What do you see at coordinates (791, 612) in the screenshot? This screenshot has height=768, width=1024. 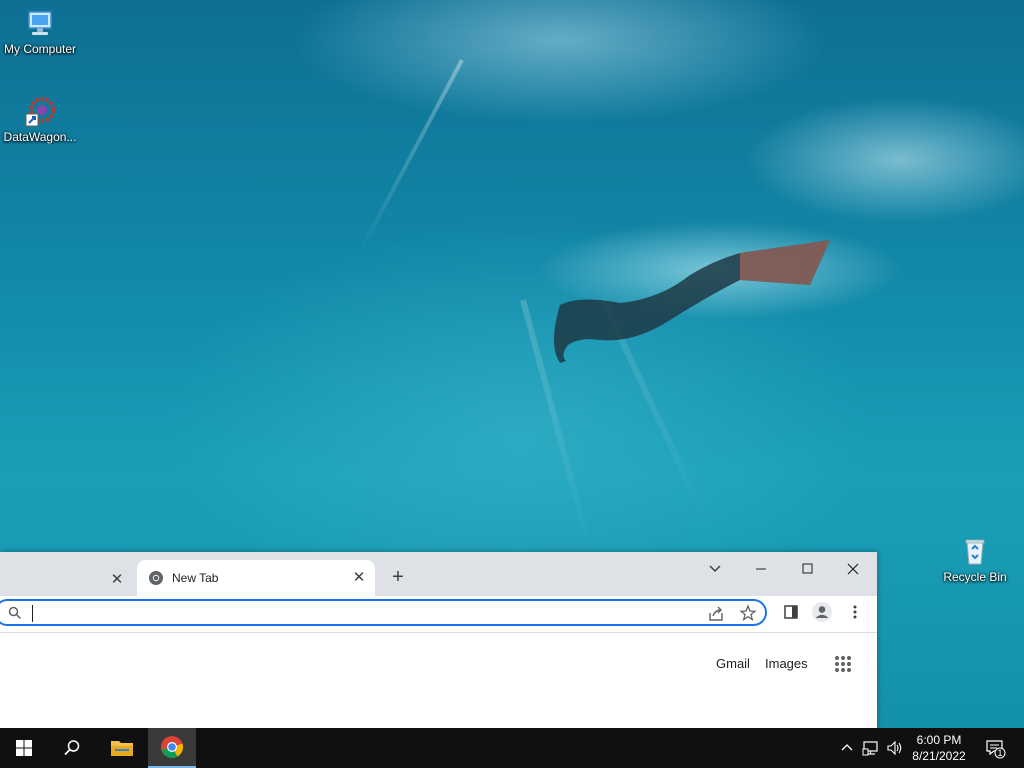 I see `side-panel-icon` at bounding box center [791, 612].